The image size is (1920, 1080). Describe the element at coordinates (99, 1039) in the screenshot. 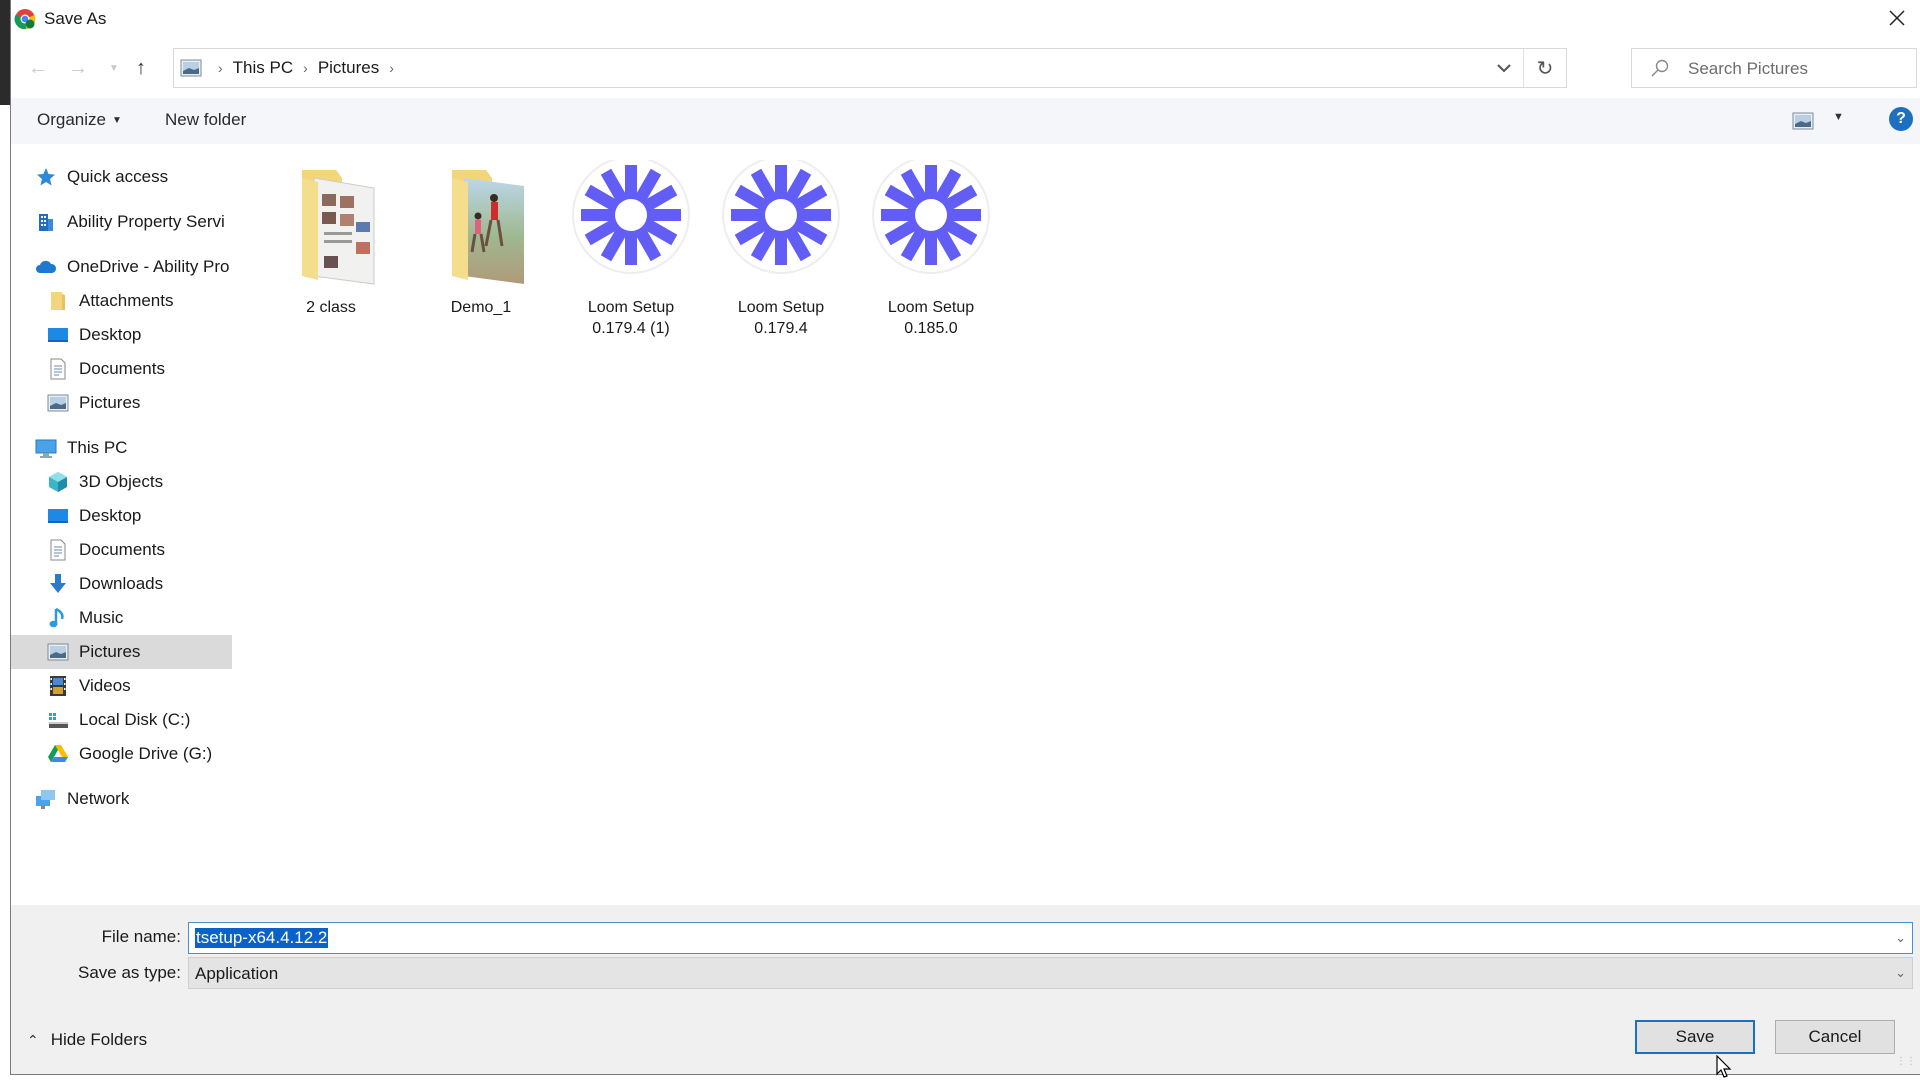

I see `hide-folders-label: Hide Folders` at that location.